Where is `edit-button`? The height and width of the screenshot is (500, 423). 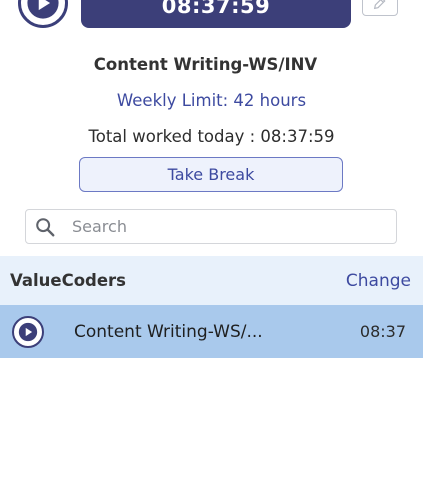 edit-button is located at coordinates (380, 8).